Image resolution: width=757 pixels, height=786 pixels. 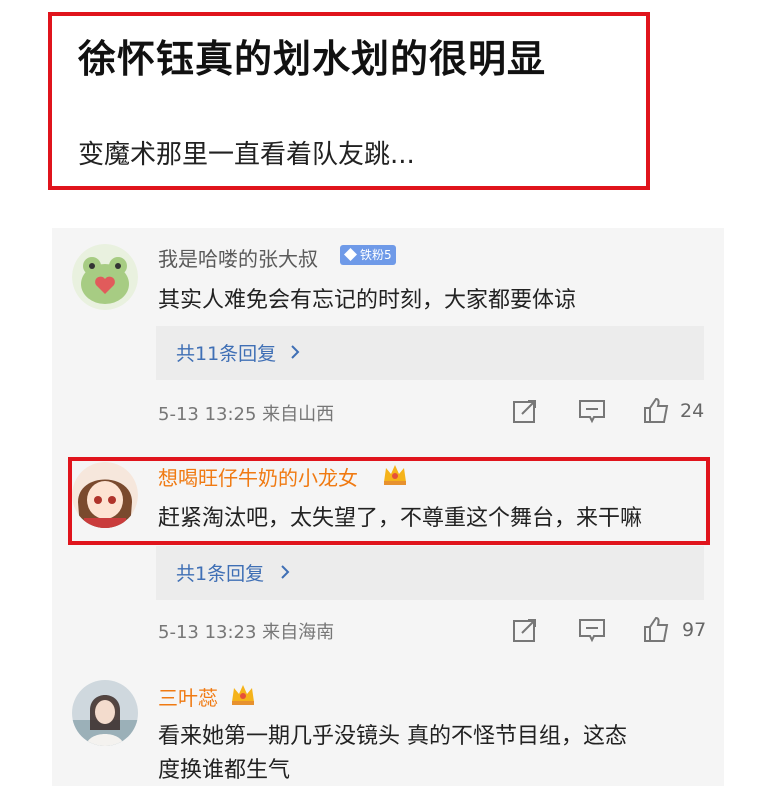 I want to click on photo-avatar-icon, so click(x=105, y=713).